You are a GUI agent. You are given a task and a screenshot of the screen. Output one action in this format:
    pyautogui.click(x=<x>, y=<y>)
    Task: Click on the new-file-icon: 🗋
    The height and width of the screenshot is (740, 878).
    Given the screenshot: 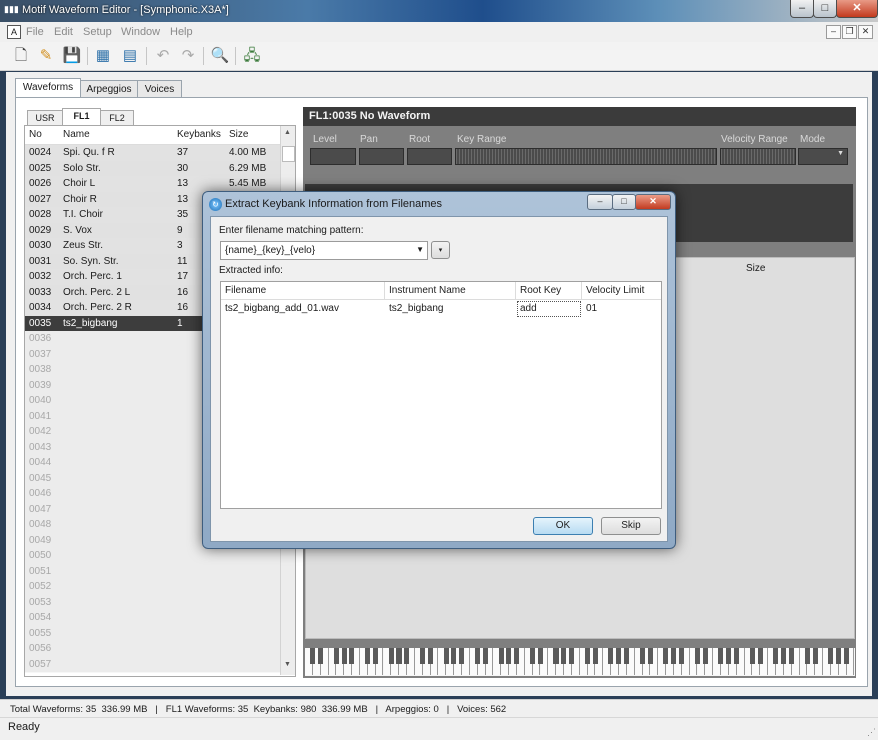 What is the action you would take?
    pyautogui.click(x=21, y=56)
    